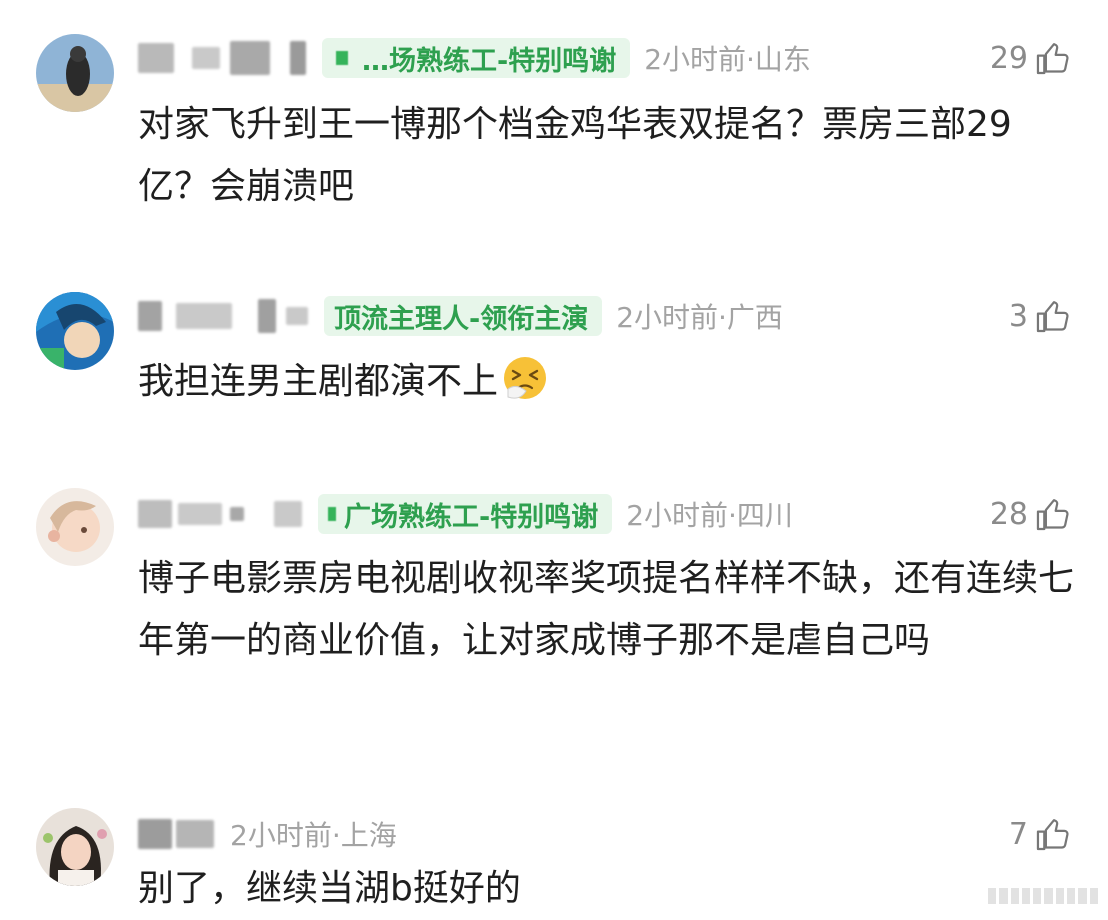  What do you see at coordinates (1018, 316) in the screenshot?
I see `like-count: 3` at bounding box center [1018, 316].